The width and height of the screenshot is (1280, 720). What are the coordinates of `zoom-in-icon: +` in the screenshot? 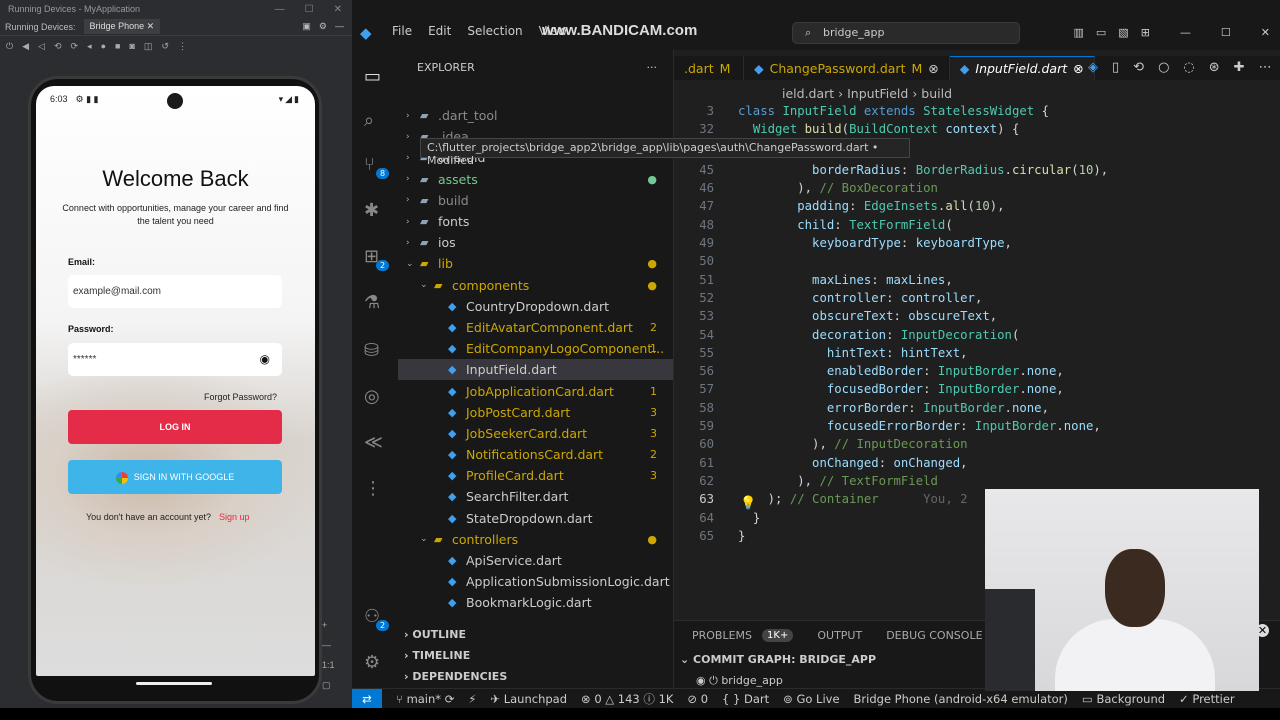 It's located at (328, 625).